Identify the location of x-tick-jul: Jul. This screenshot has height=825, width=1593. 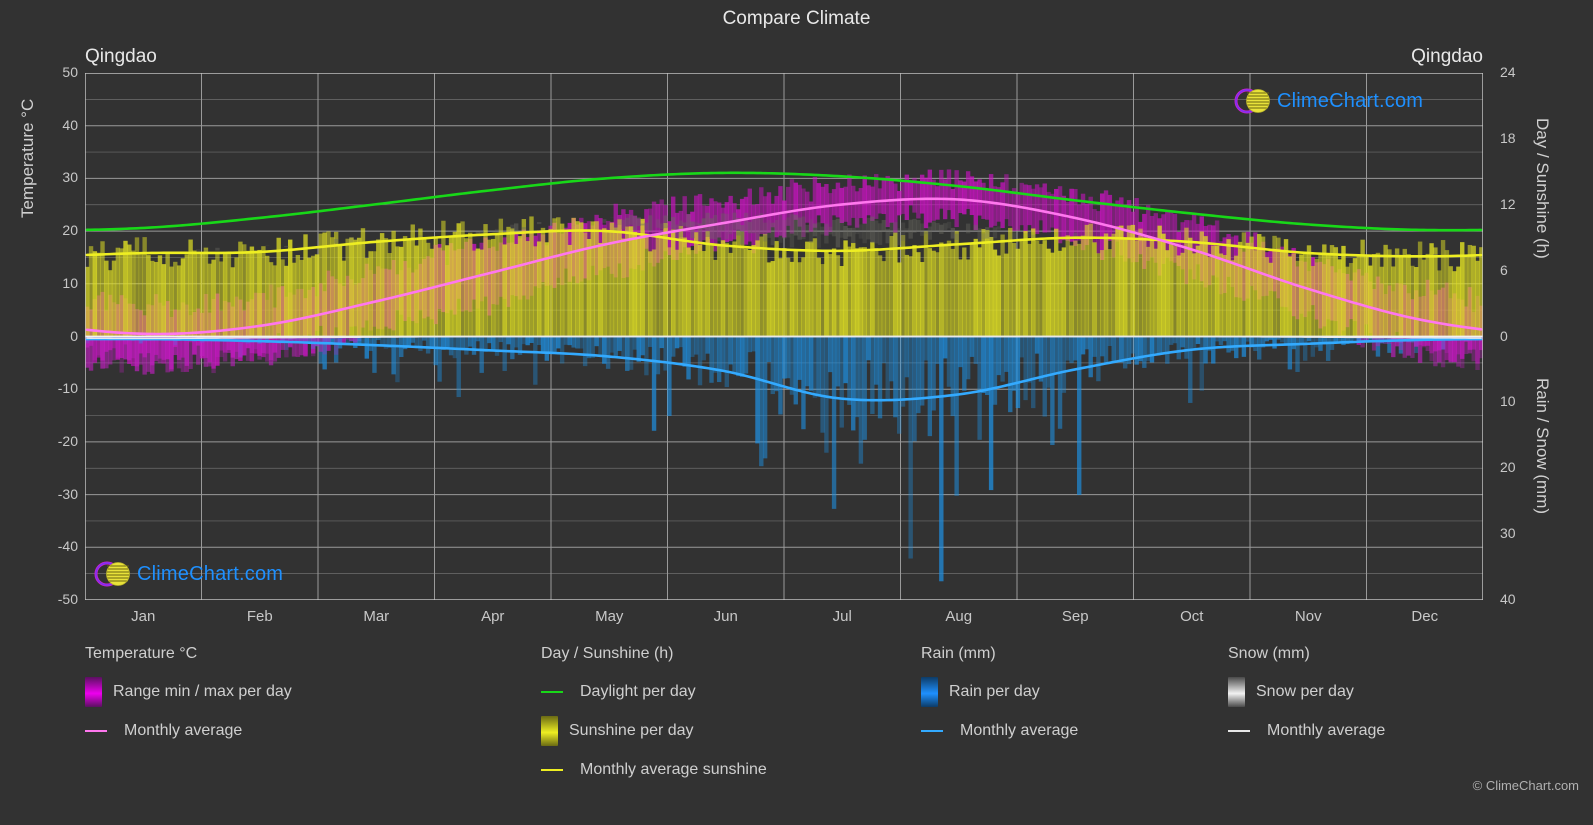
(842, 616).